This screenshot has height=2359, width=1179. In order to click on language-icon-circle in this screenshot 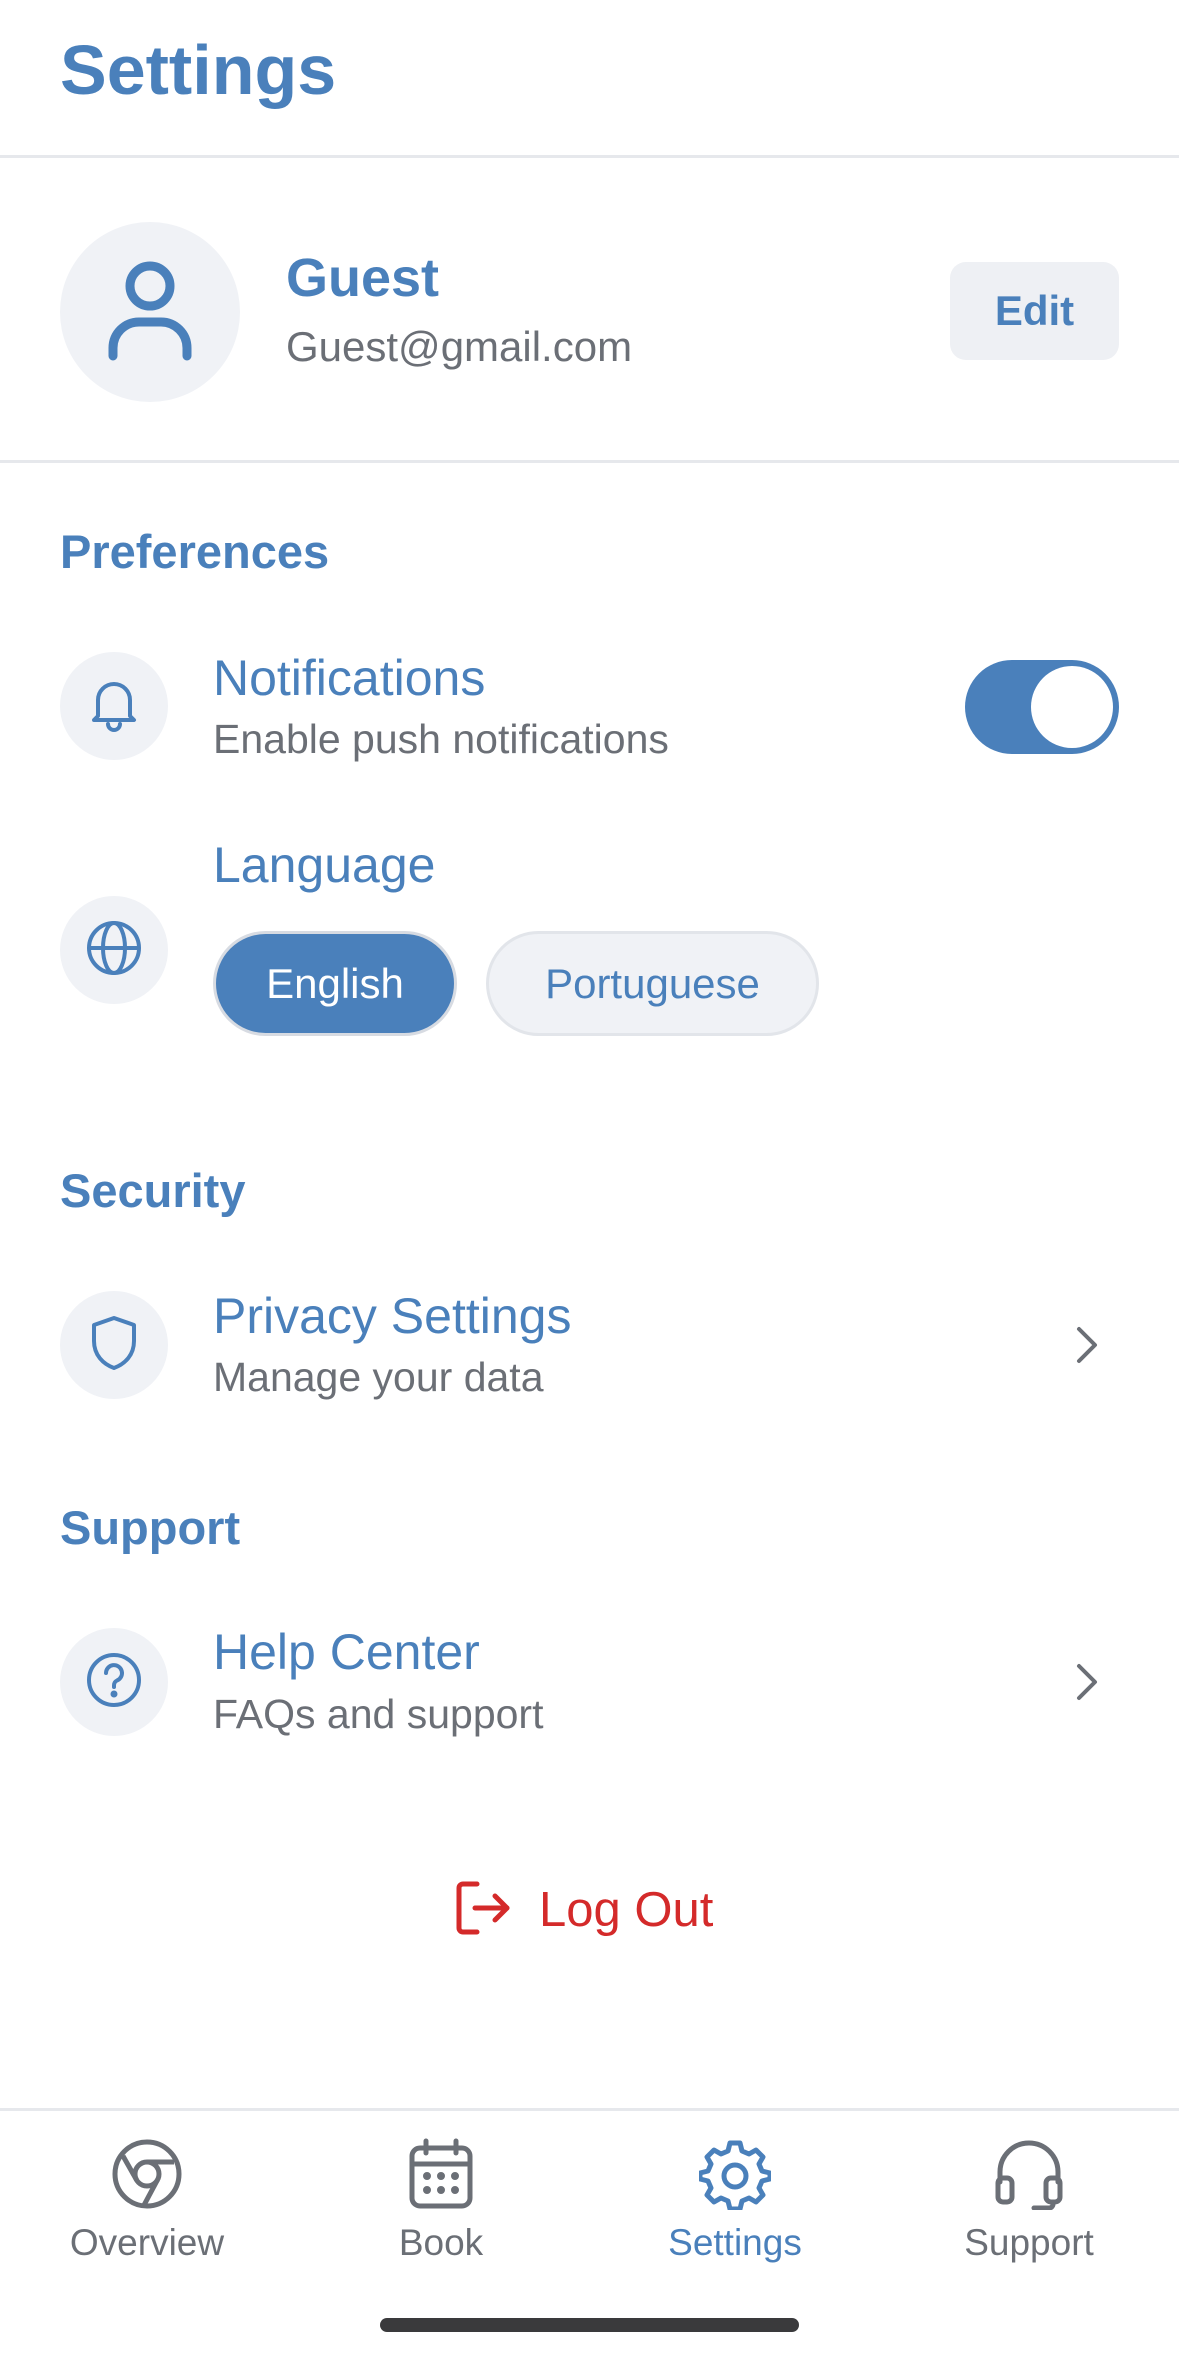, I will do `click(114, 950)`.